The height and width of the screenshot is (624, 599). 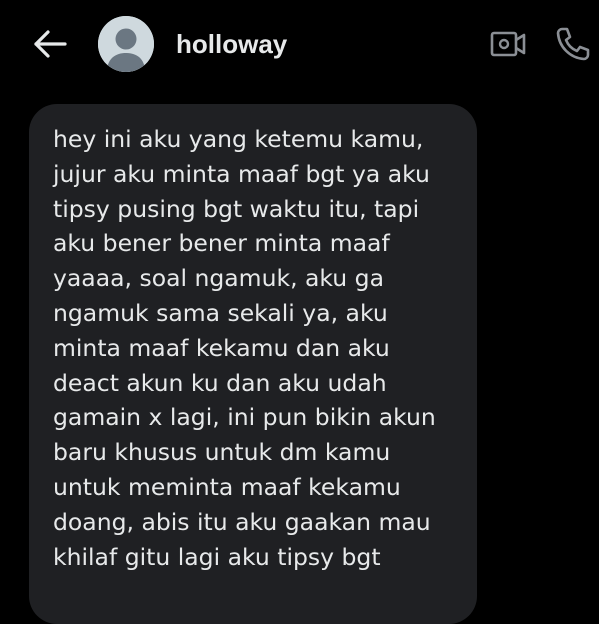 I want to click on chat-header: holloway, so click(x=299, y=45).